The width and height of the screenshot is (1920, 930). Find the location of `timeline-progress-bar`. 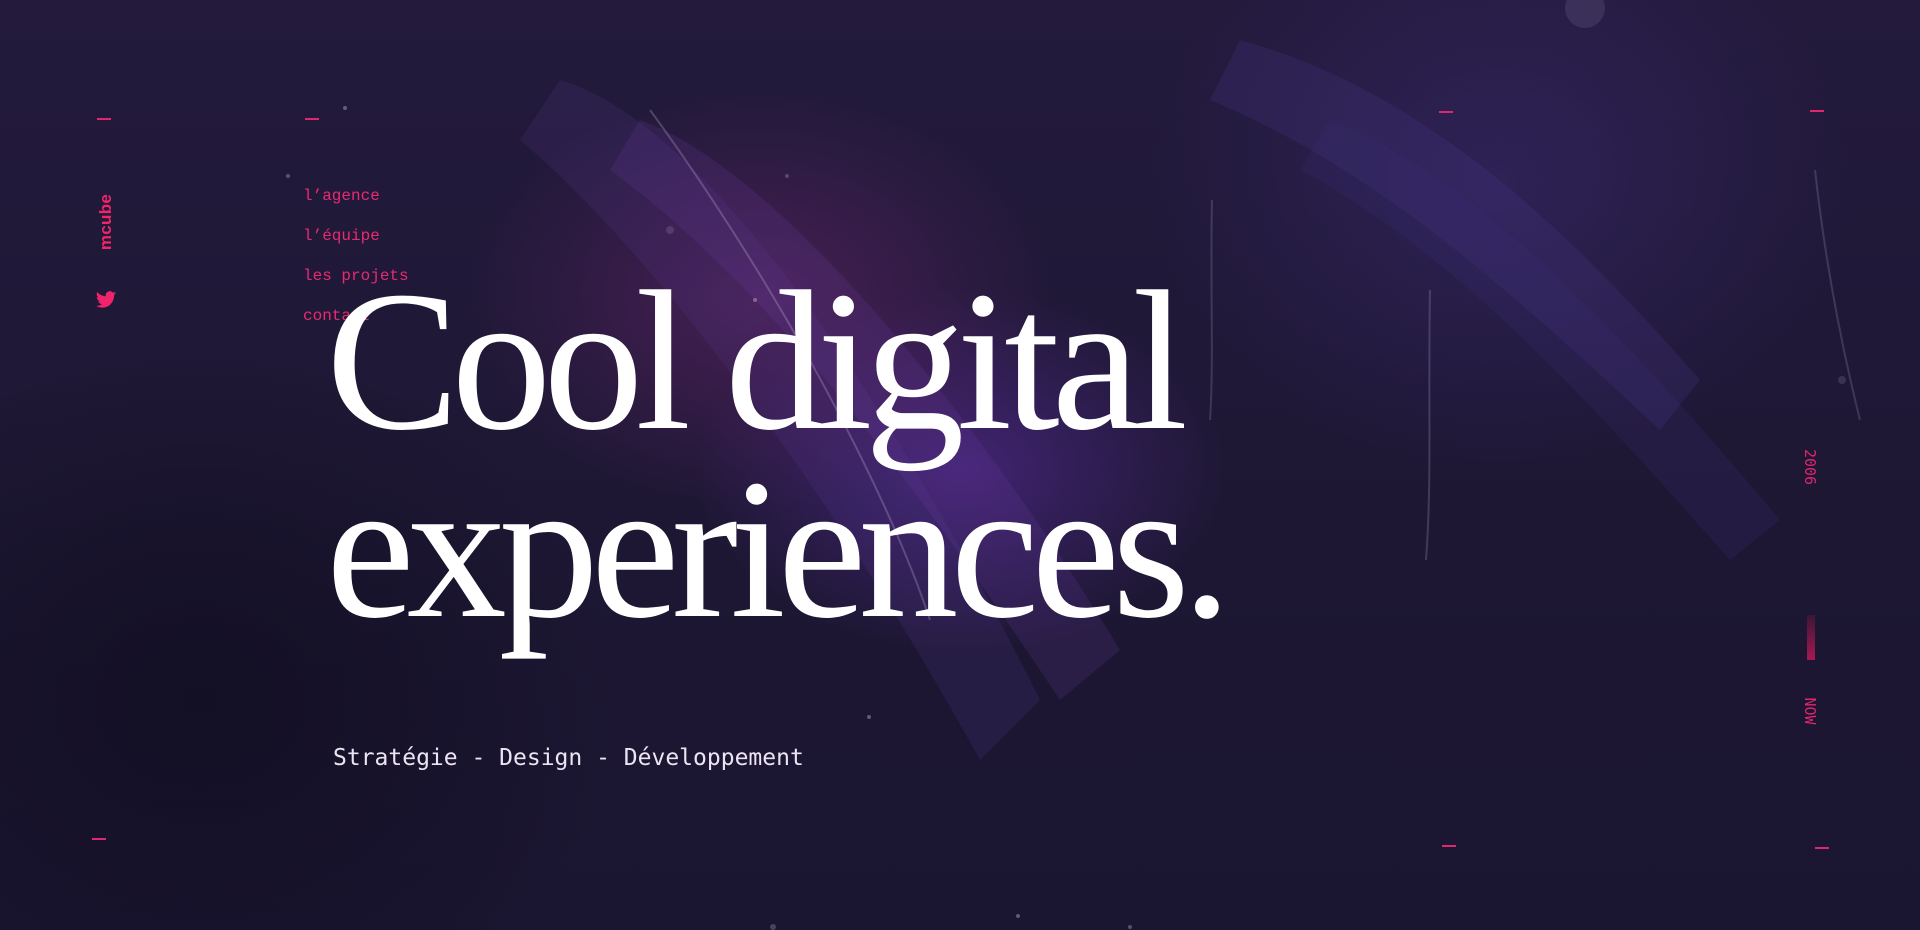

timeline-progress-bar is located at coordinates (1811, 637).